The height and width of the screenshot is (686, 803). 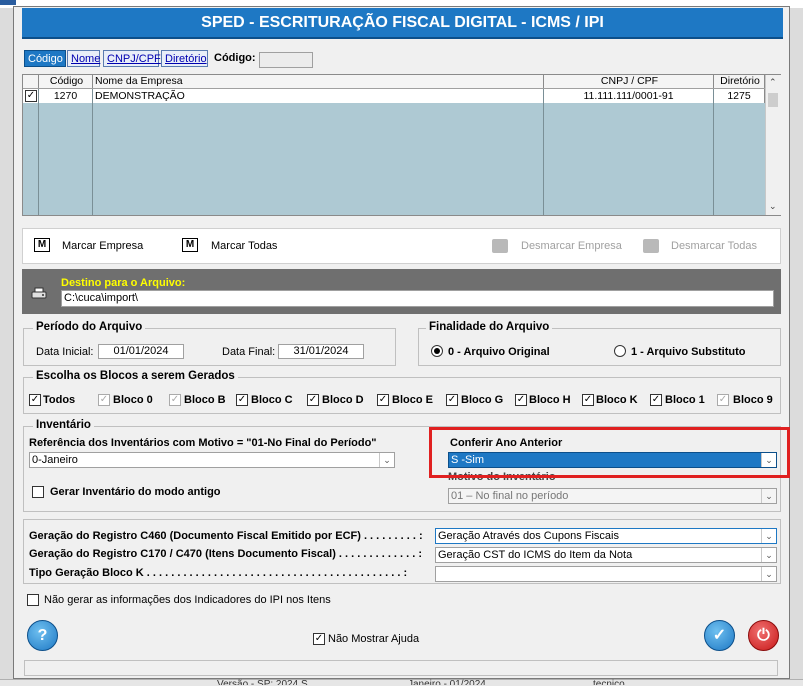 What do you see at coordinates (141, 351) in the screenshot?
I see `data-inicial-input: 01/01/2024` at bounding box center [141, 351].